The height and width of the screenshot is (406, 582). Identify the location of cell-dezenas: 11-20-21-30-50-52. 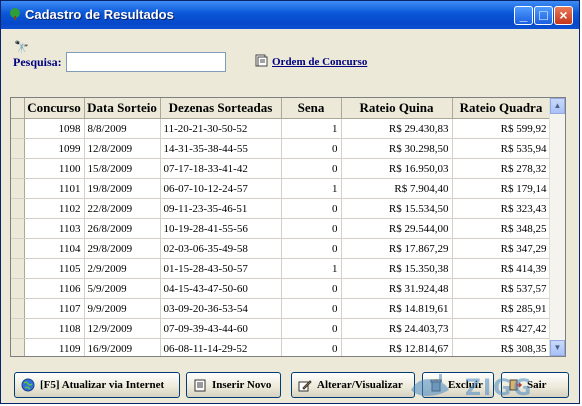
(221, 128).